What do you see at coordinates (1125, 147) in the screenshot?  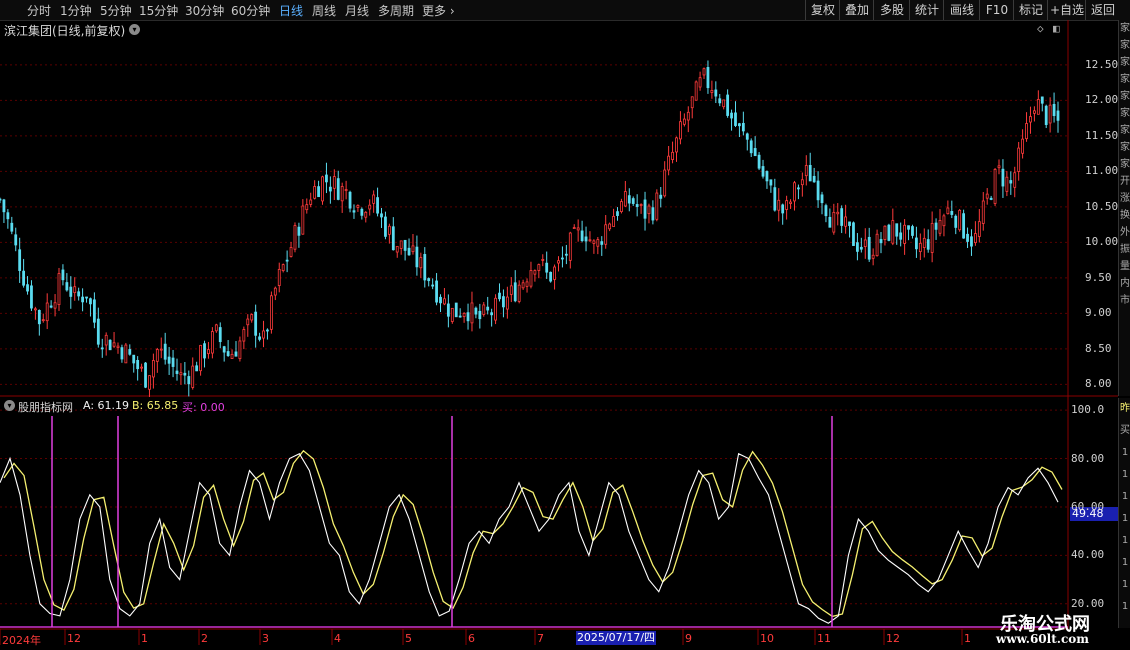 I see `side-label-7: 家` at bounding box center [1125, 147].